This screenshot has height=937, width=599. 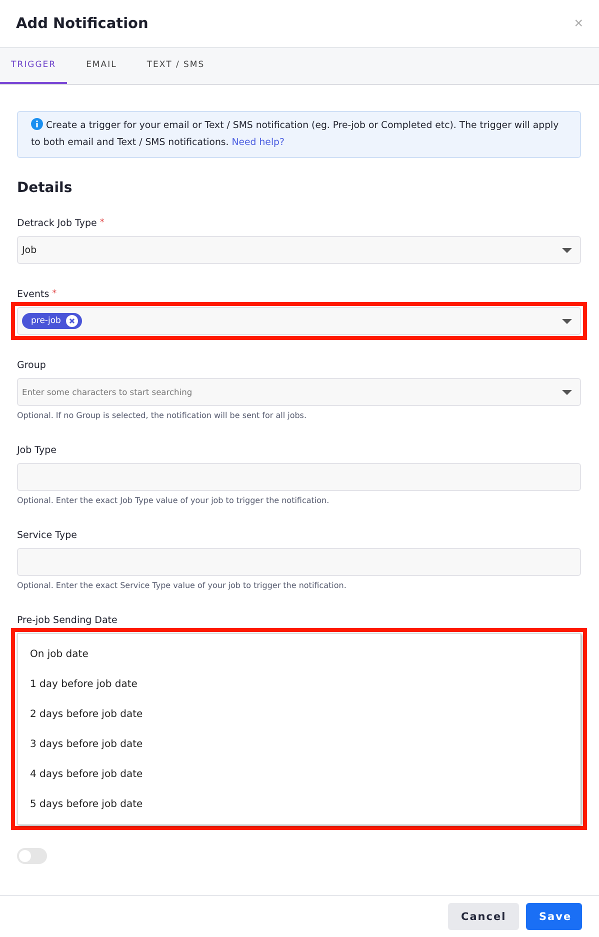 I want to click on field-label: Group, so click(x=31, y=365).